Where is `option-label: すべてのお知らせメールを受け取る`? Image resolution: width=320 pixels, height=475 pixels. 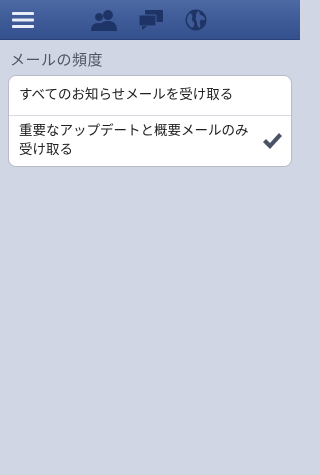 option-label: すべてのお知らせメールを受け取る is located at coordinates (126, 95).